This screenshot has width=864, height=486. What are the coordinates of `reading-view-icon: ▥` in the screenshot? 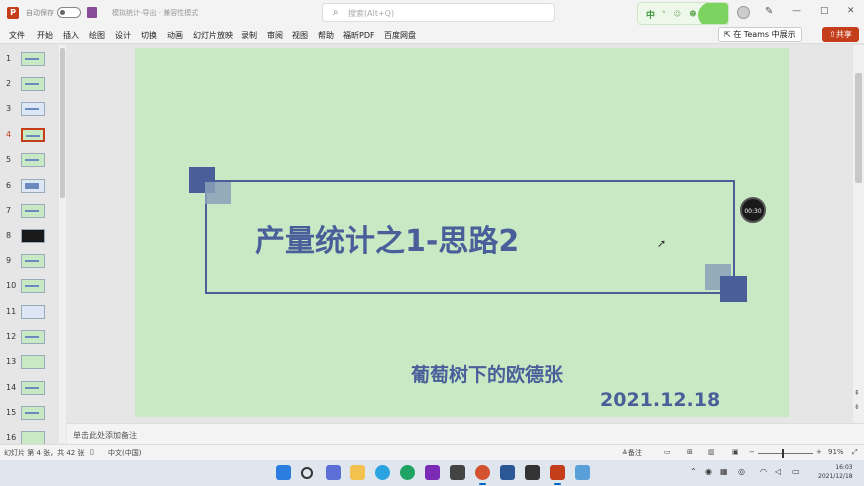 It's located at (711, 452).